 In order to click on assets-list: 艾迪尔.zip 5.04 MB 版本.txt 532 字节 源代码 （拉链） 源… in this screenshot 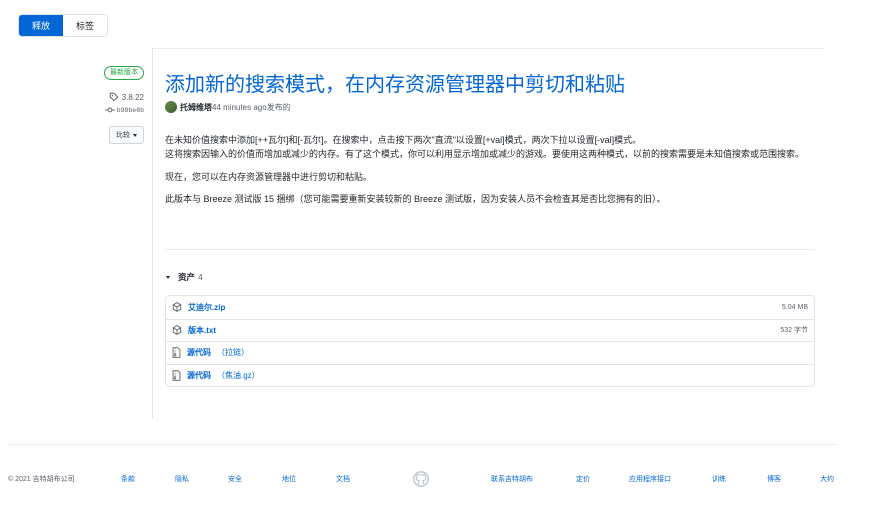, I will do `click(490, 341)`.